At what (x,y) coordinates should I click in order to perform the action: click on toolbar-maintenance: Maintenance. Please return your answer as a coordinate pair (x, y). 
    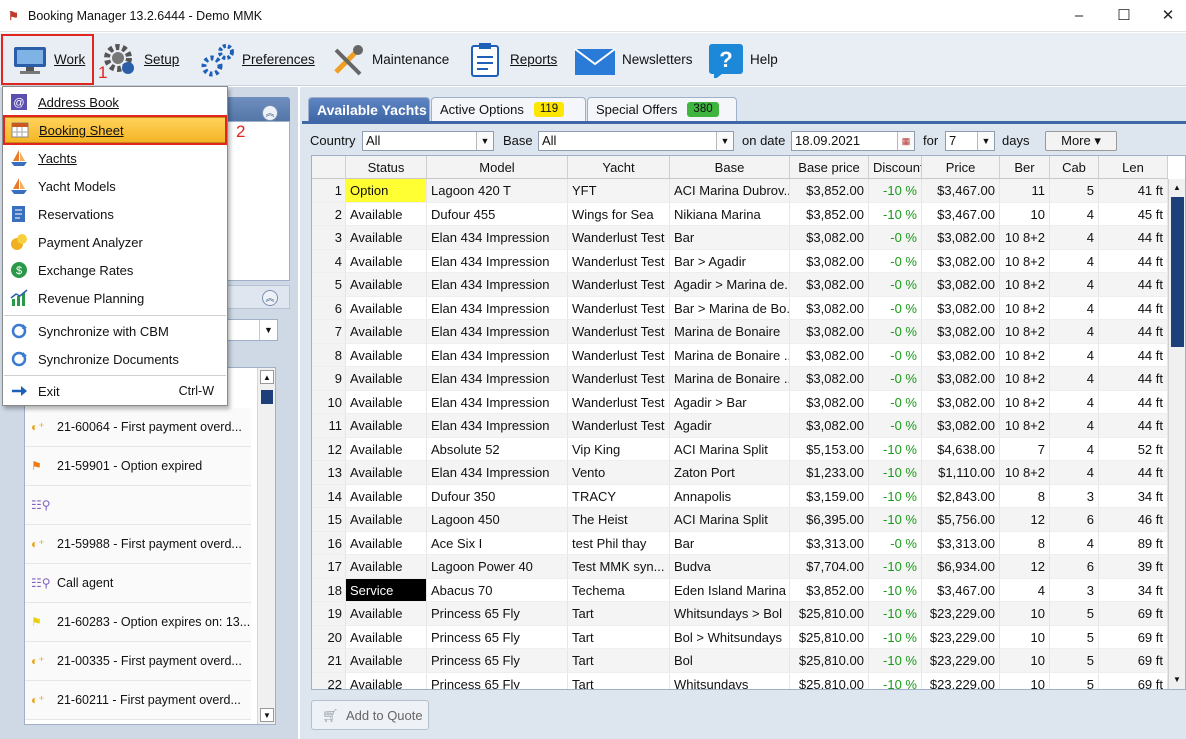
    Looking at the image, I should click on (389, 59).